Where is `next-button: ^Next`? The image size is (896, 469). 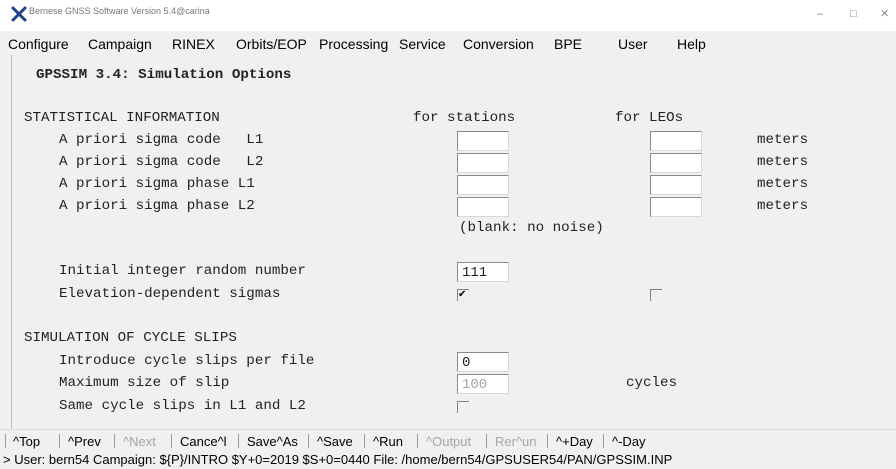 next-button: ^Next is located at coordinates (139, 441).